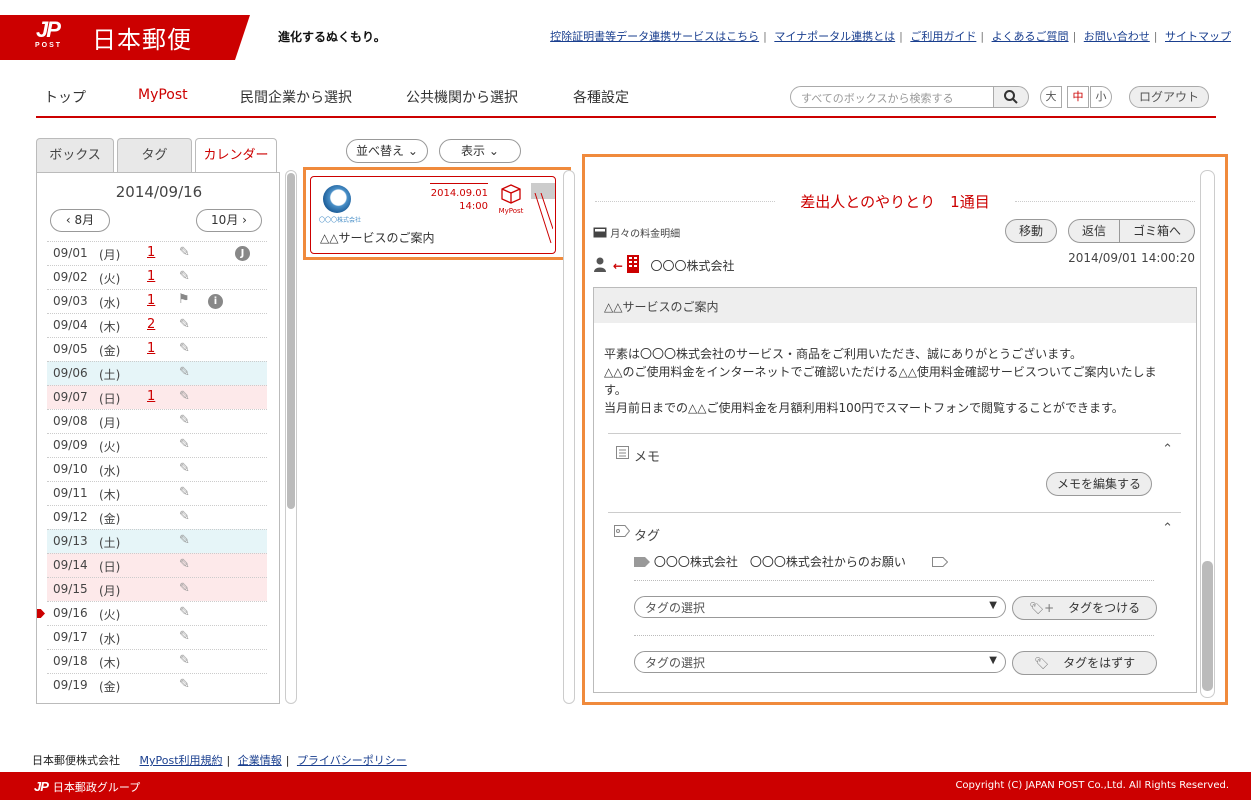  What do you see at coordinates (157, 397) in the screenshot?
I see `calendar-row: 09/07 (日) 1 ✎` at bounding box center [157, 397].